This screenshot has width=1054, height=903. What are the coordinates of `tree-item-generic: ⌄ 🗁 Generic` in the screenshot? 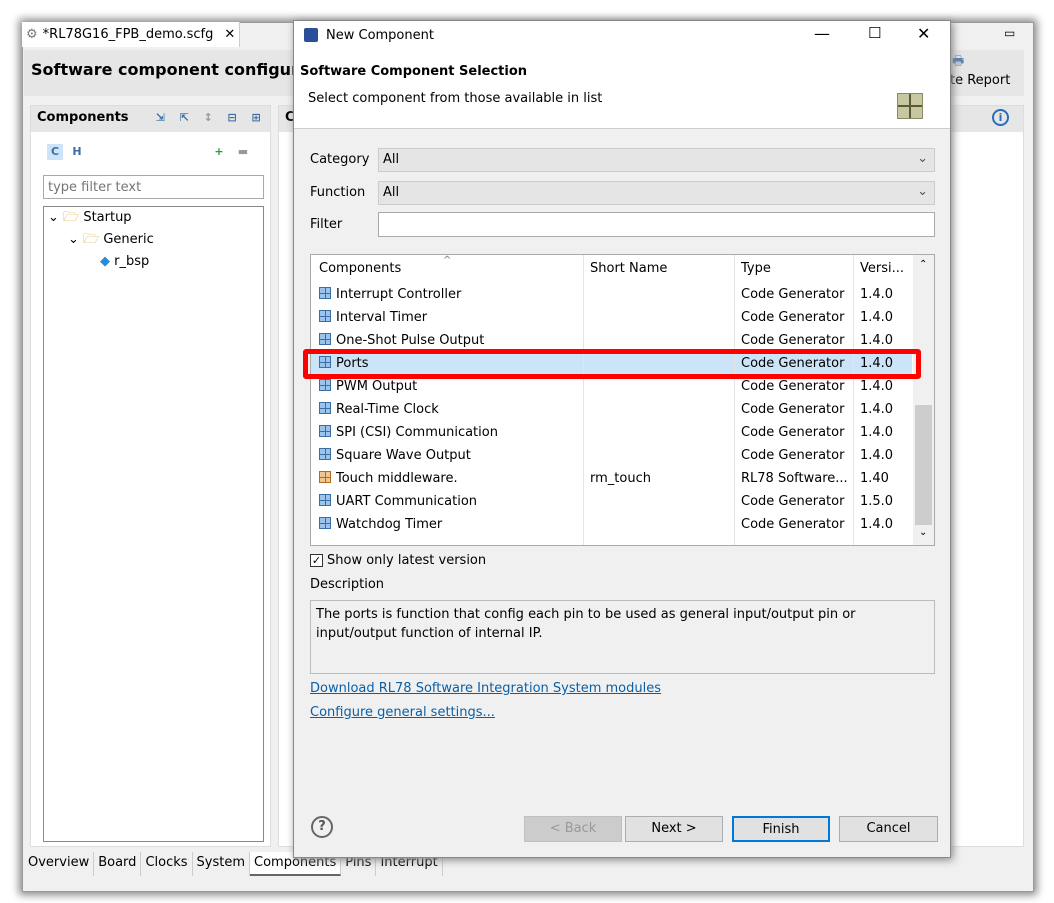 It's located at (153, 240).